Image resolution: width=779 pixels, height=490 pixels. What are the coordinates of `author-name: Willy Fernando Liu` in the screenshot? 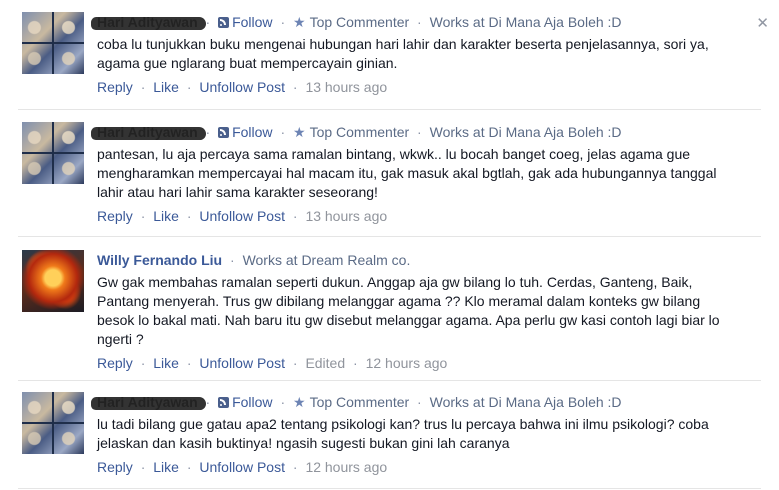 It's located at (159, 260).